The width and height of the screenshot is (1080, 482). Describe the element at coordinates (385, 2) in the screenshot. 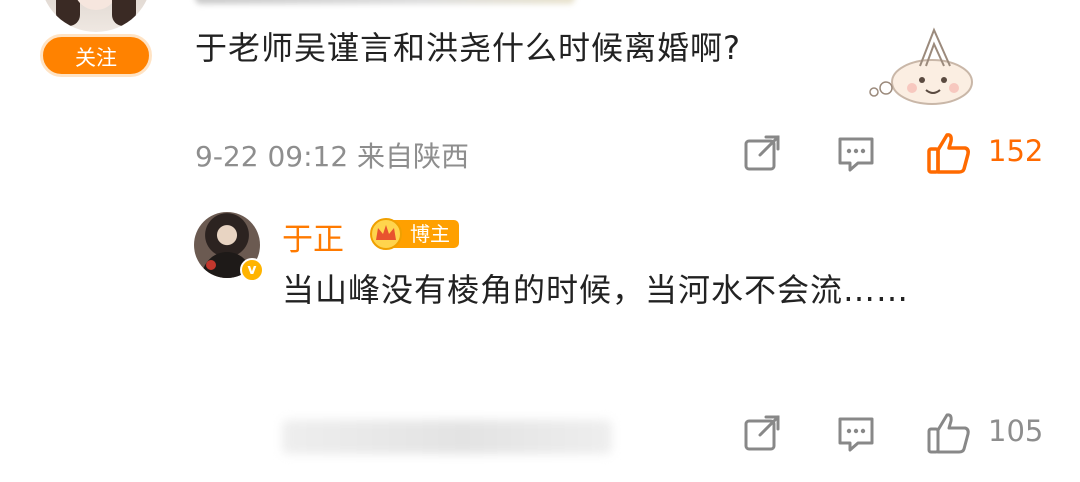

I see `top-username-blurred` at that location.